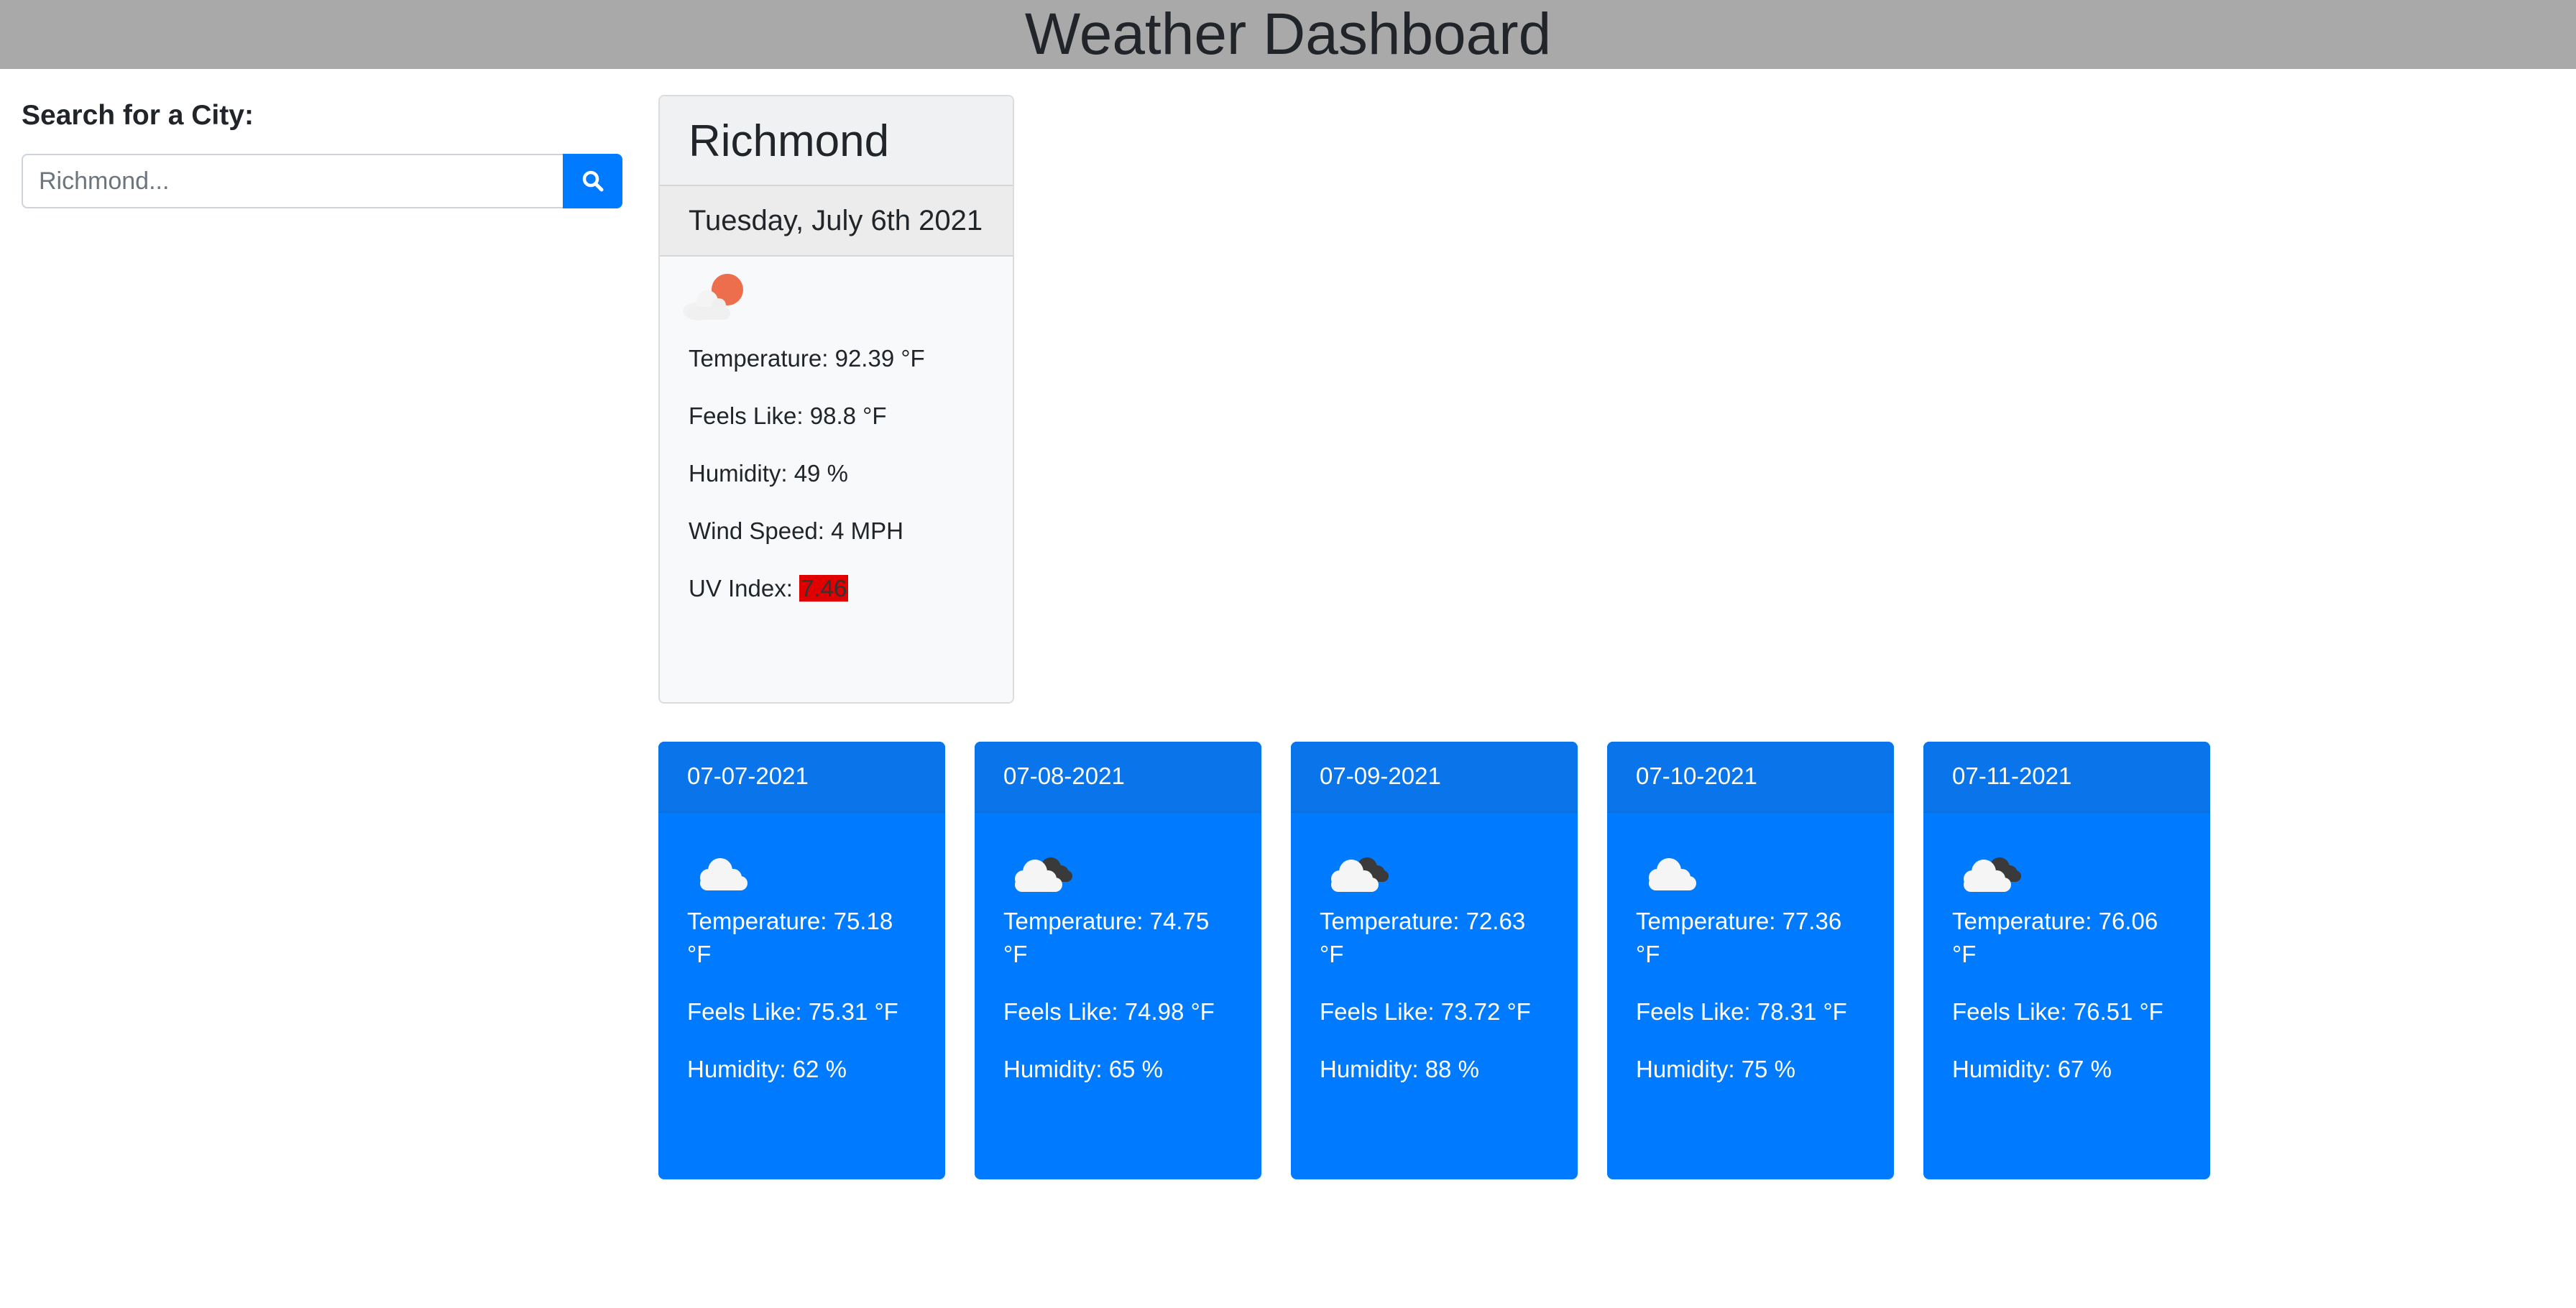 This screenshot has width=2576, height=1308. What do you see at coordinates (1083, 1069) in the screenshot?
I see `forecast-humidity: Humidity: 65 %` at bounding box center [1083, 1069].